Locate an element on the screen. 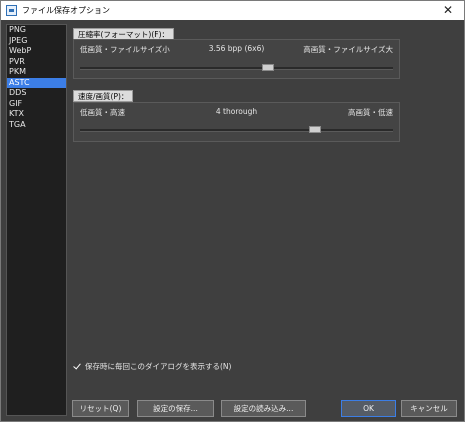 The height and width of the screenshot is (422, 465). speed-value-label: 4 thorough is located at coordinates (236, 111).